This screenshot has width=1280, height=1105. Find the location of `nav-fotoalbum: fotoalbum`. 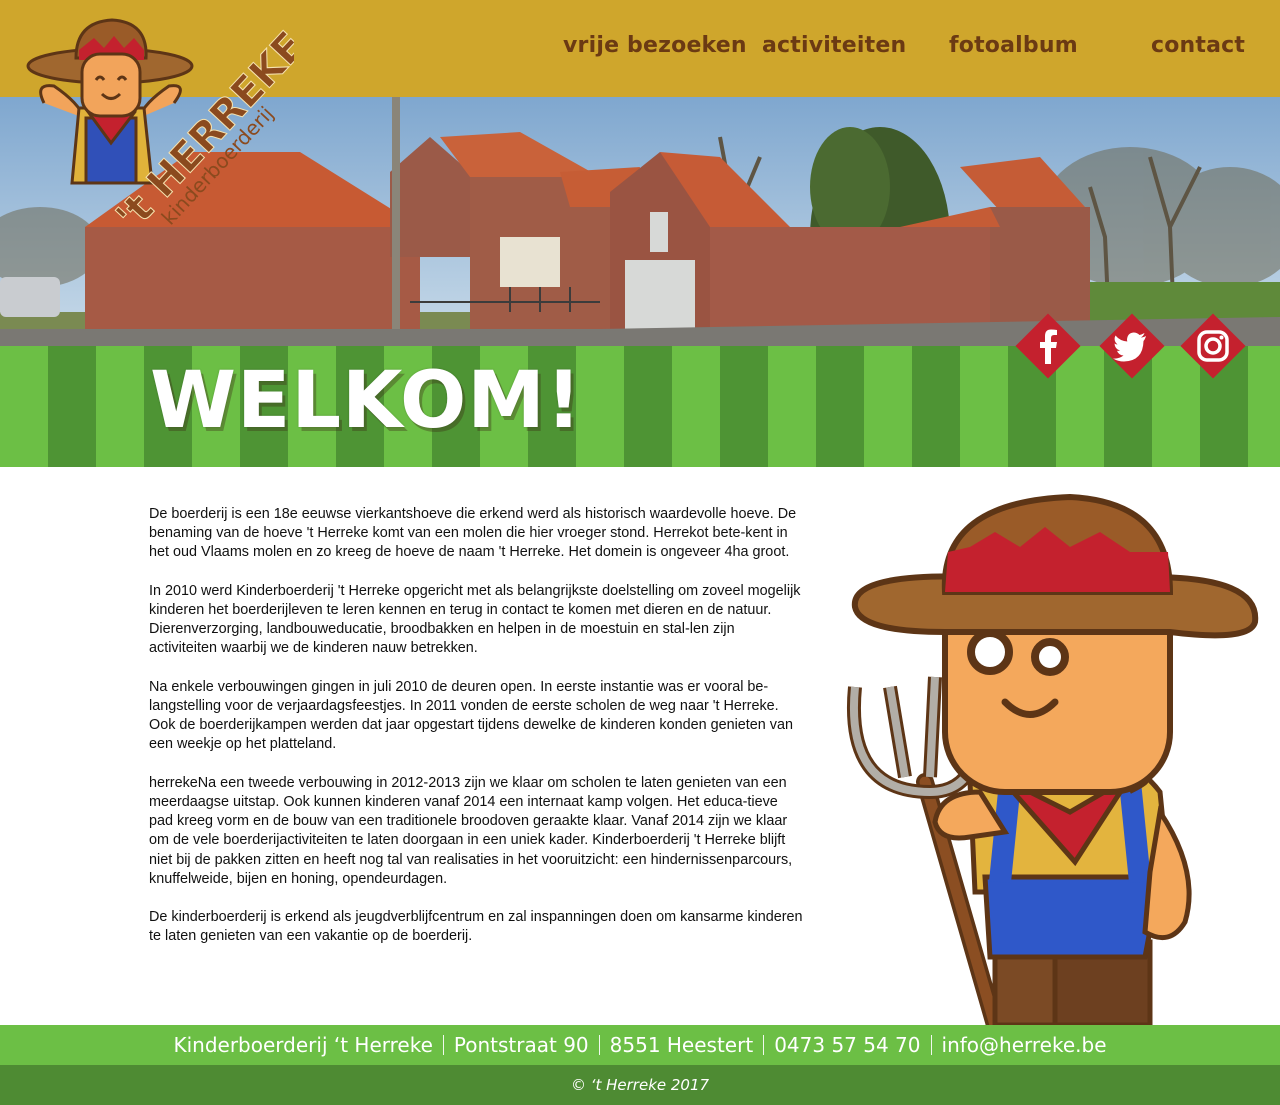

nav-fotoalbum: fotoalbum is located at coordinates (1013, 45).